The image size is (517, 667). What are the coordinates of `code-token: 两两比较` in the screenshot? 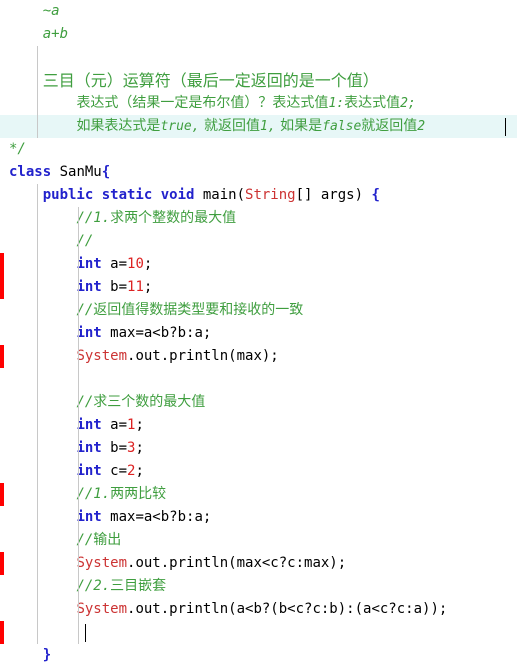 It's located at (138, 494).